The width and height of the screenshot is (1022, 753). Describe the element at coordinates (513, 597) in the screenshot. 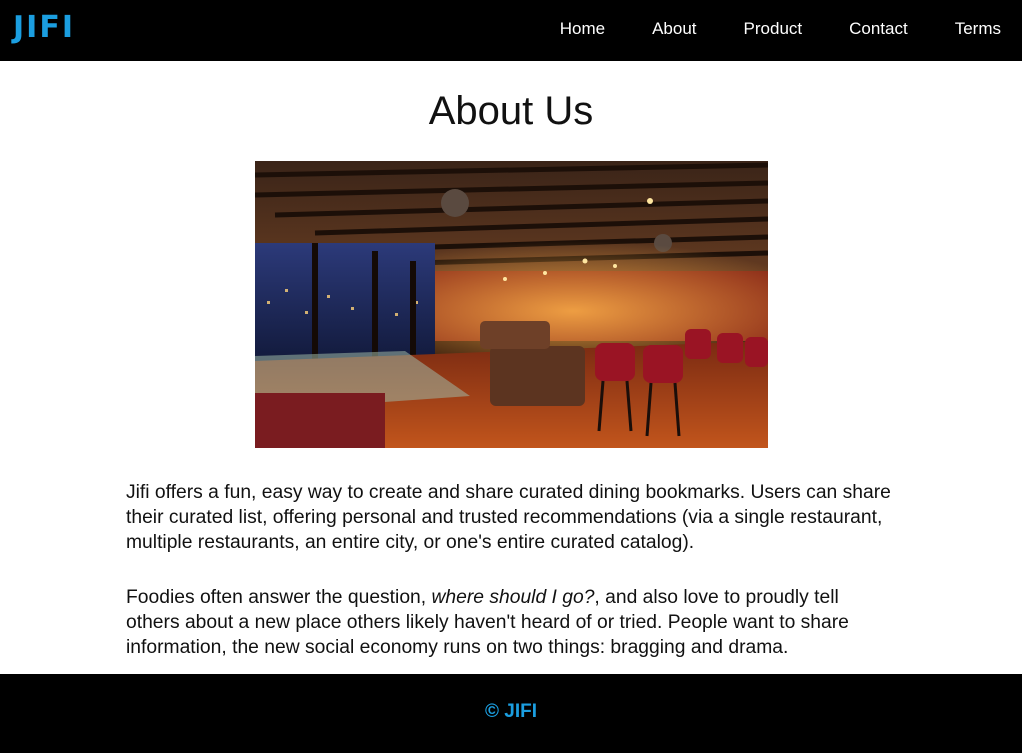

I see `paragraph-2-emphasis: where should I go?` at that location.